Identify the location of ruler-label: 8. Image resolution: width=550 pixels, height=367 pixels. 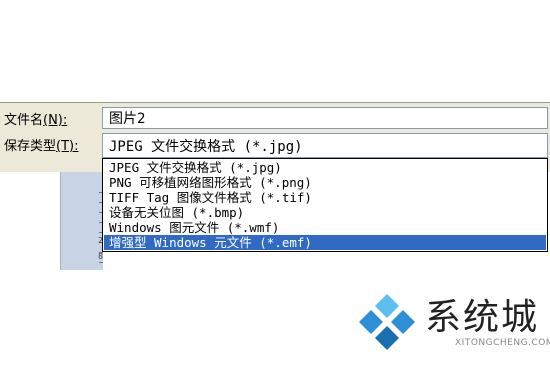
(101, 256).